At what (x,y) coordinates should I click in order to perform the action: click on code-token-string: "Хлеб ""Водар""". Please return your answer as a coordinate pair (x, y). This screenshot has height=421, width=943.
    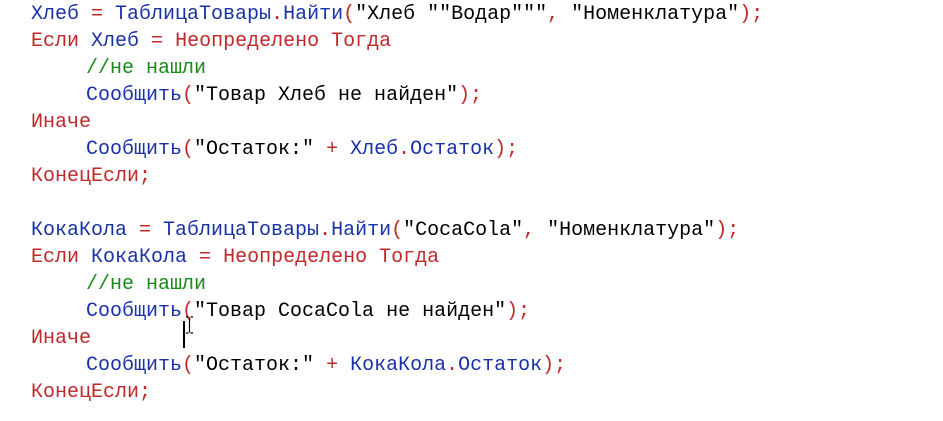
    Looking at the image, I should click on (451, 14).